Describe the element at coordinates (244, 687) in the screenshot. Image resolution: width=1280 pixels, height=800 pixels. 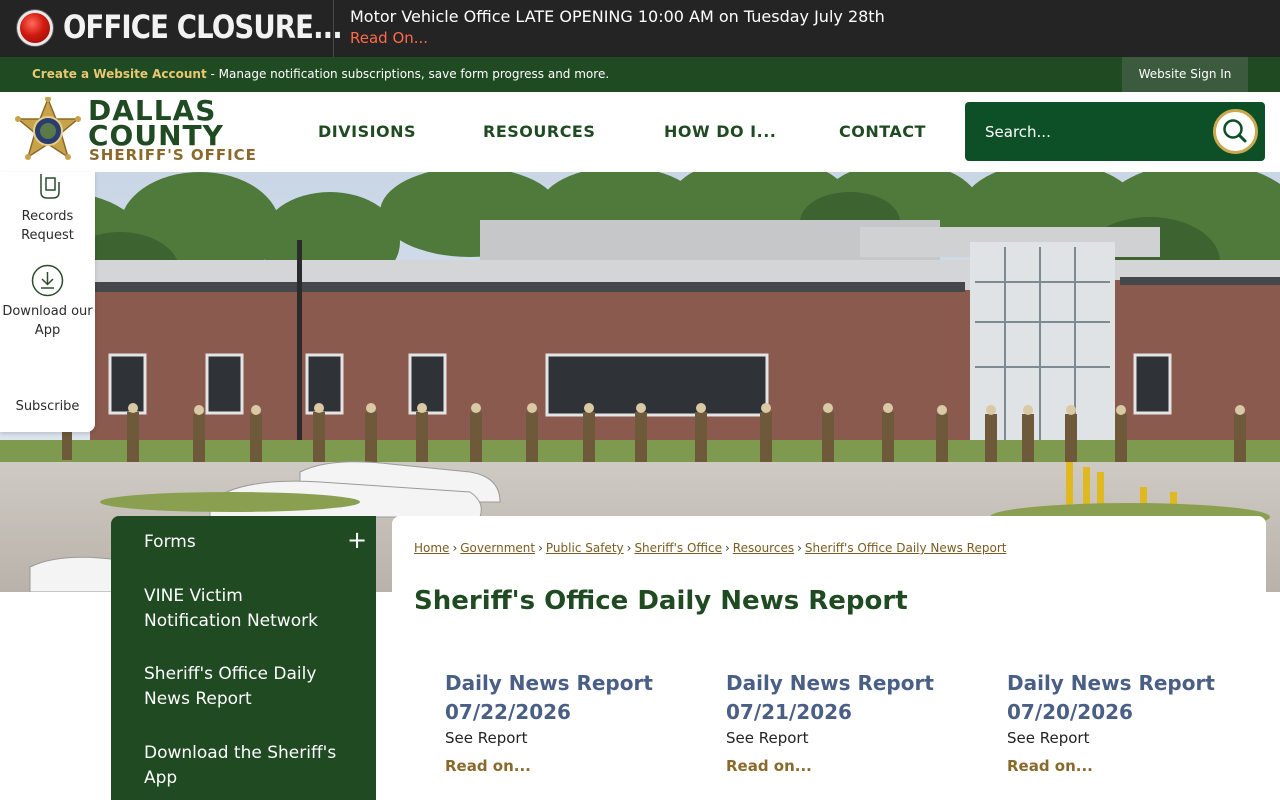
I see `side-nav-daily-news: Sheriff's Office Daily News Report` at that location.